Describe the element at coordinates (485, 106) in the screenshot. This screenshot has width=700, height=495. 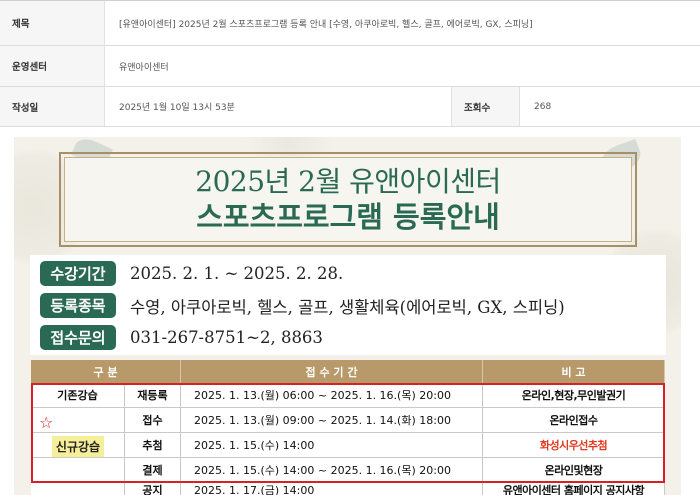
I see `views-label: 조회수` at that location.